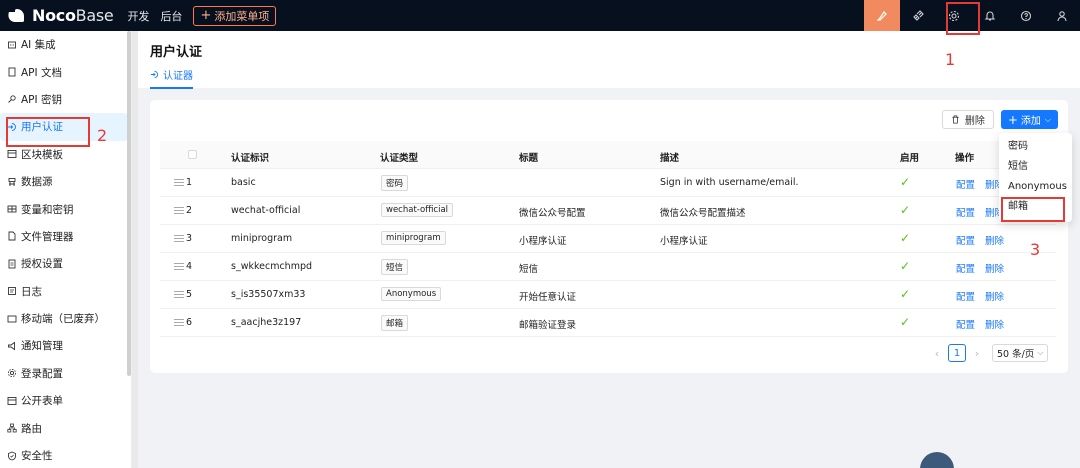  I want to click on sidebar-divider, so click(135, 249).